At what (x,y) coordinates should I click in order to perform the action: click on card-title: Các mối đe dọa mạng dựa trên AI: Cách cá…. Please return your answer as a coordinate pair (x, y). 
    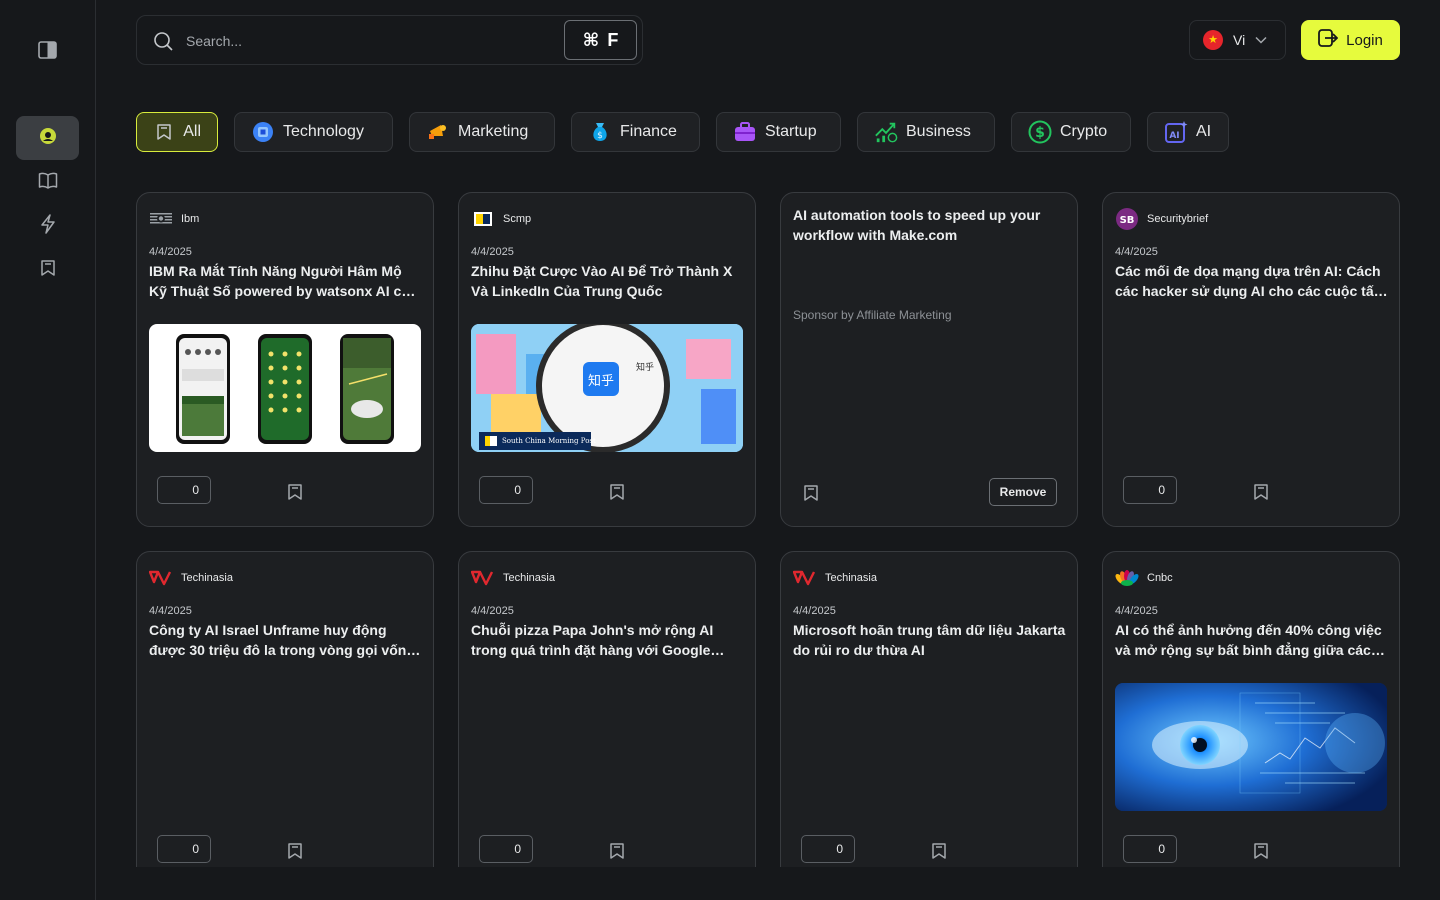
    Looking at the image, I should click on (1252, 281).